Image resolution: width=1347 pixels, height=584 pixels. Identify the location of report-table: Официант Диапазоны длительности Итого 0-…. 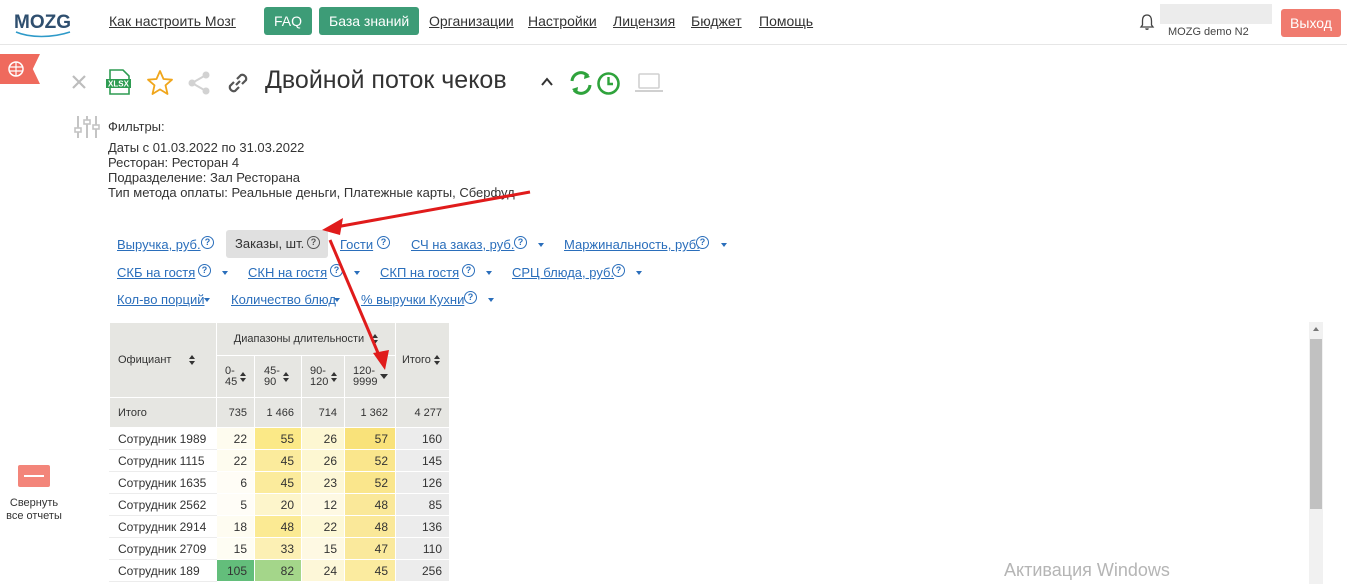
(279, 452).